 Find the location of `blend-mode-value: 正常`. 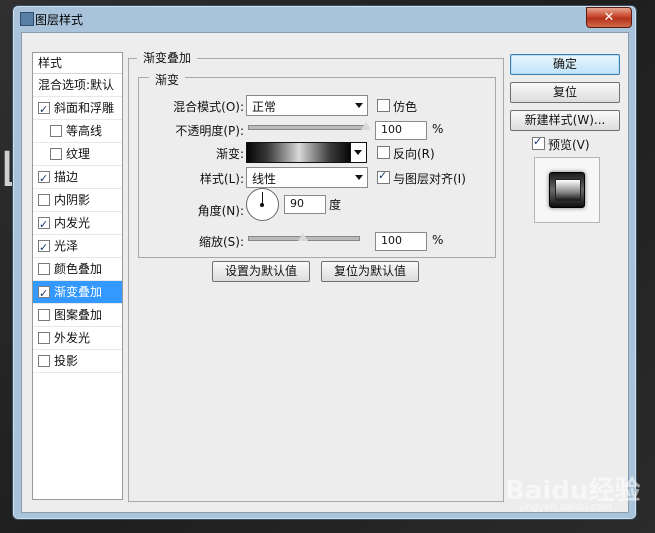

blend-mode-value: 正常 is located at coordinates (264, 107).